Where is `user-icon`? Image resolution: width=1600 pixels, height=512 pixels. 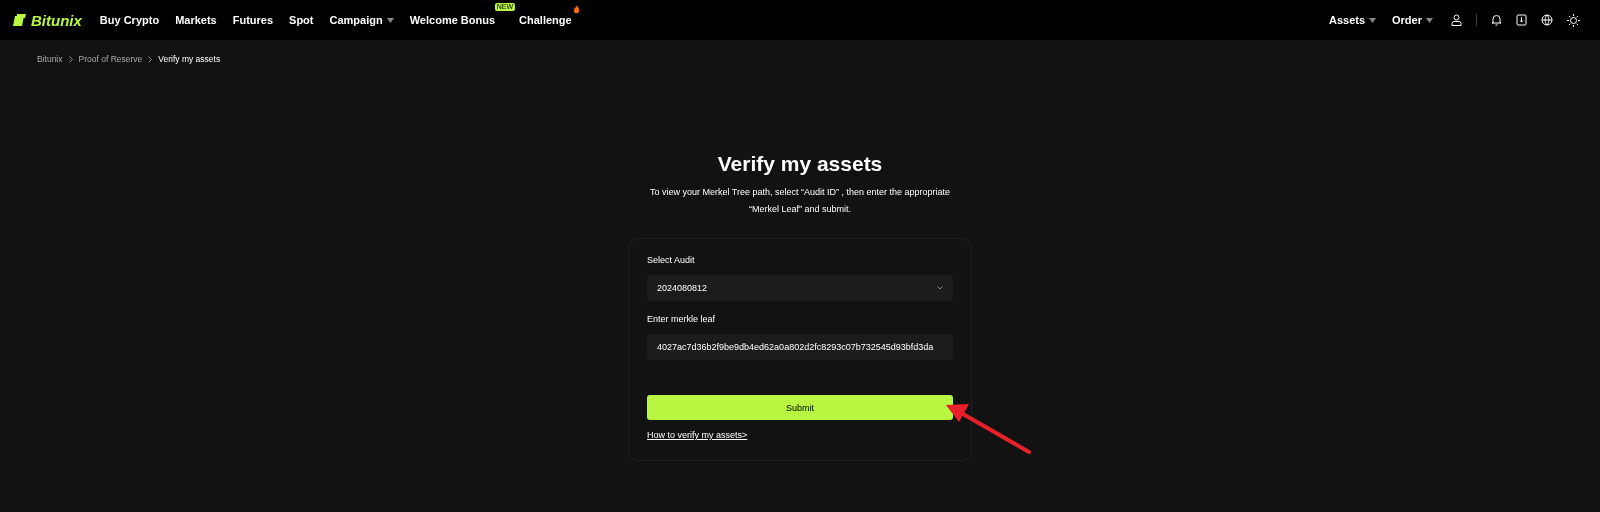 user-icon is located at coordinates (1456, 20).